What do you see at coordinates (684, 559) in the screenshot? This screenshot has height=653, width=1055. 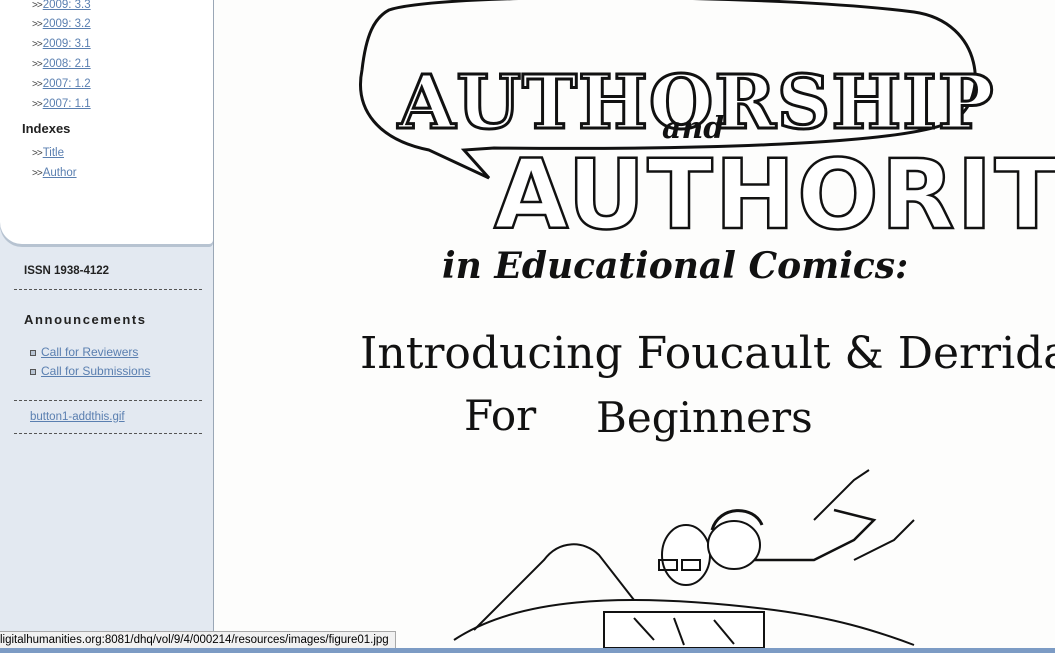 I see `comic-readers-illustration` at bounding box center [684, 559].